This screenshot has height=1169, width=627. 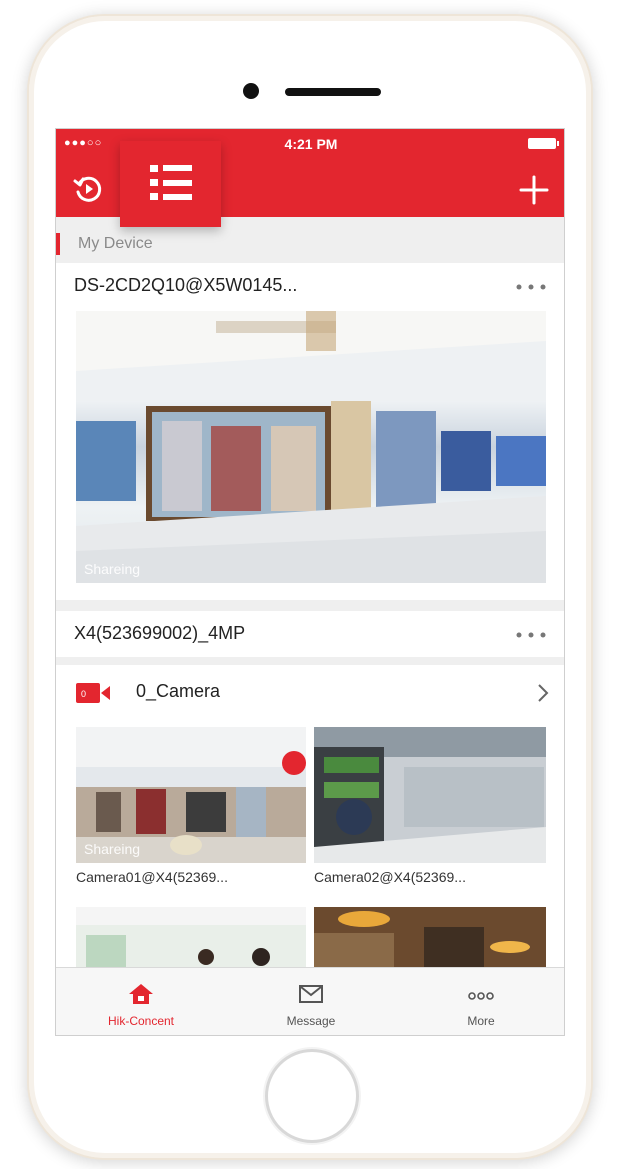 What do you see at coordinates (83, 694) in the screenshot?
I see `svg-text: 0` at bounding box center [83, 694].